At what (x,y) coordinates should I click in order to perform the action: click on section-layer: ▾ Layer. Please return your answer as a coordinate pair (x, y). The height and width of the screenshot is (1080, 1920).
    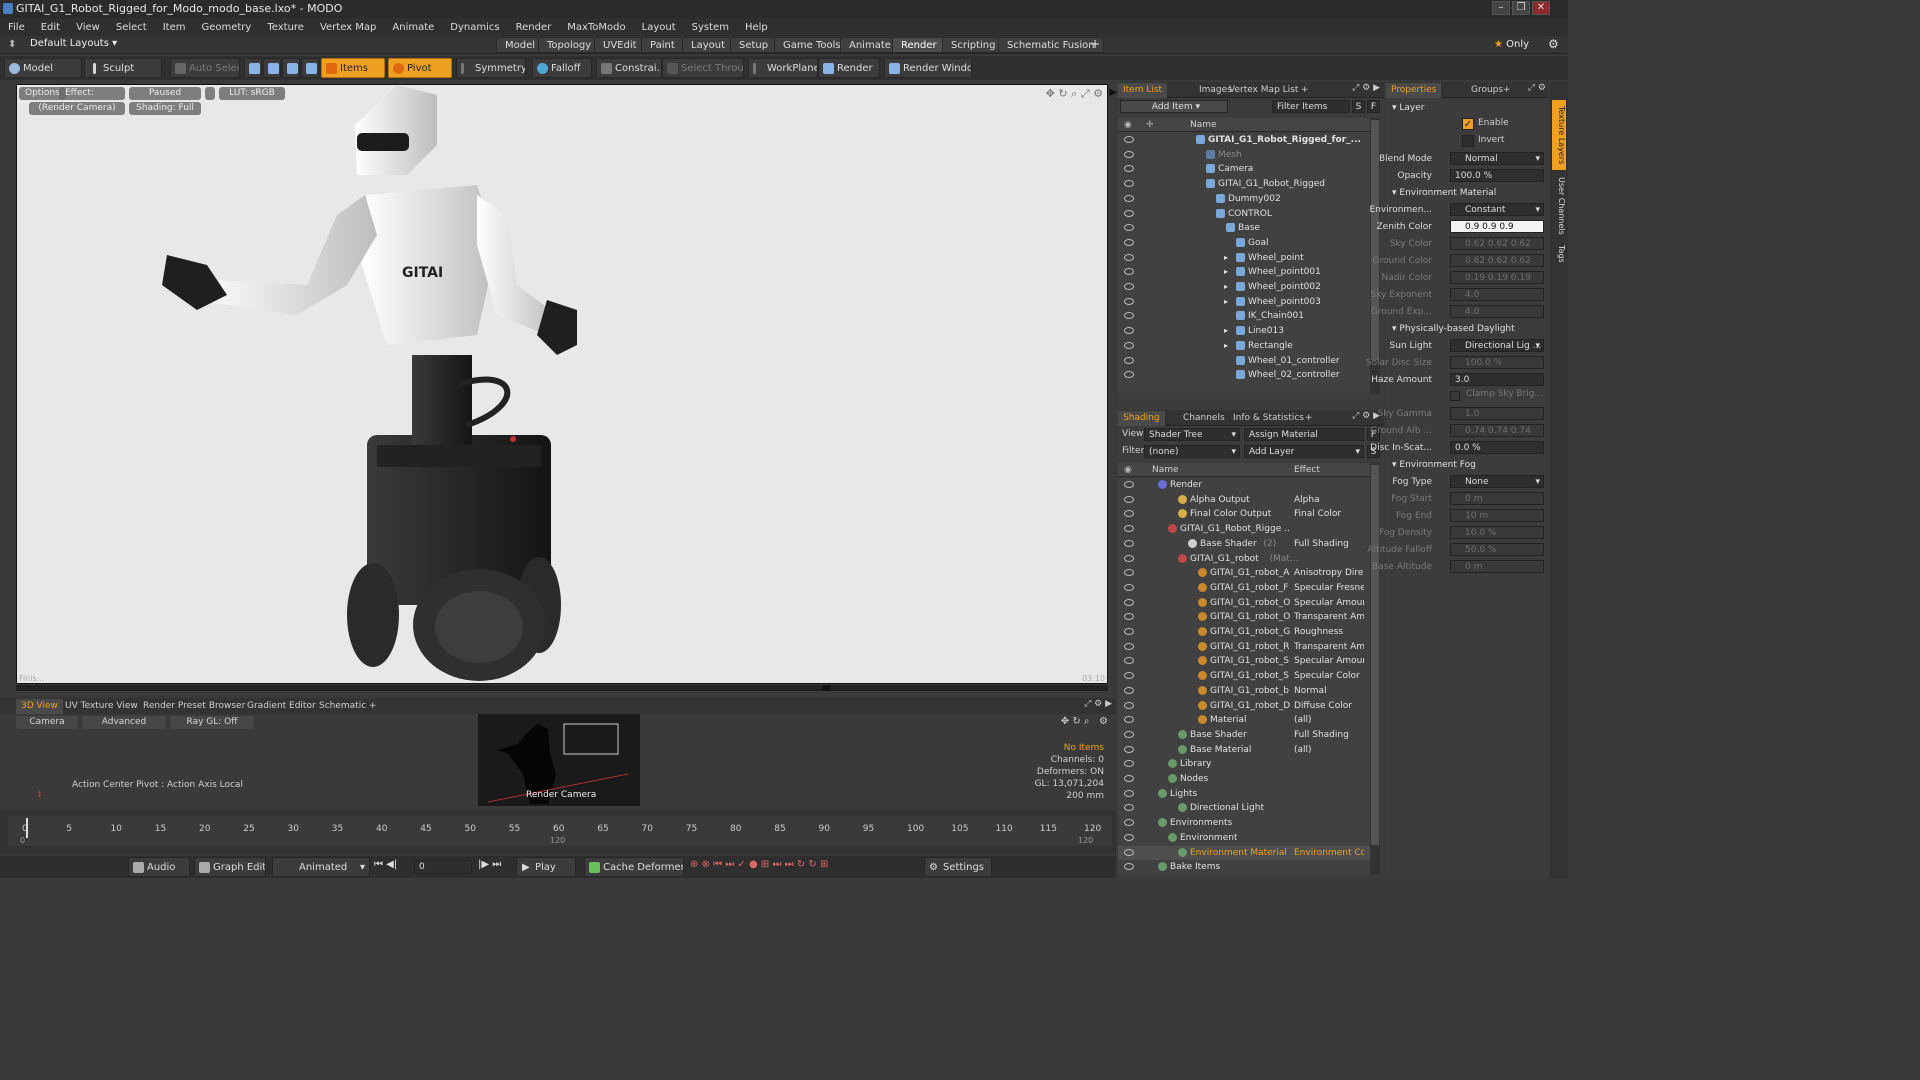
    Looking at the image, I should click on (1408, 108).